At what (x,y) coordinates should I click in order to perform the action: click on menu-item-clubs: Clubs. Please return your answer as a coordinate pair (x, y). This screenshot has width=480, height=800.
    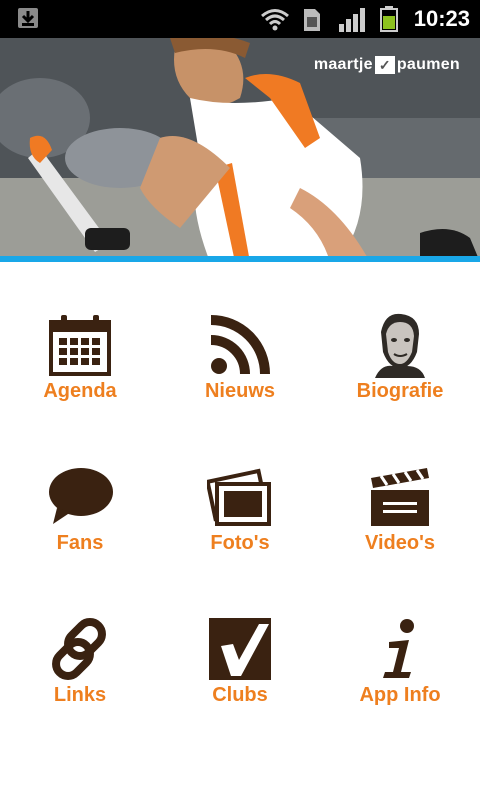
    Looking at the image, I should click on (240, 659).